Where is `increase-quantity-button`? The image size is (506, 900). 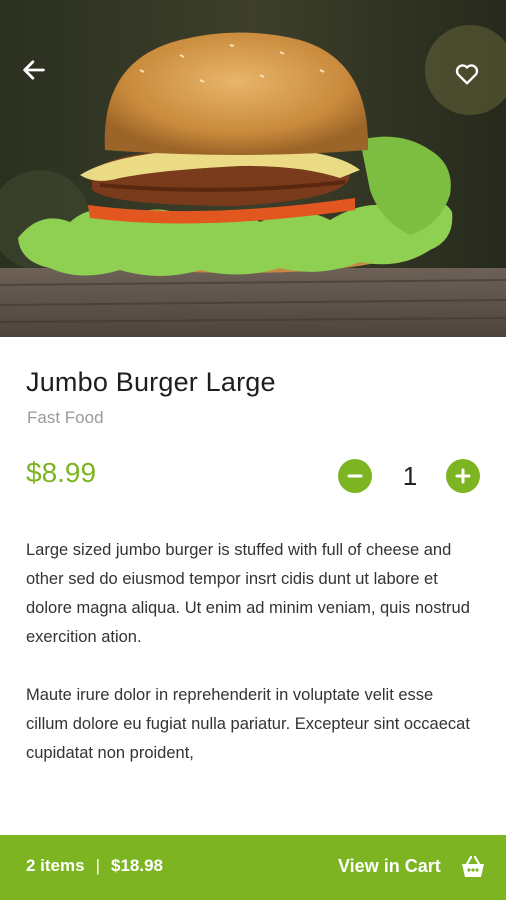 increase-quantity-button is located at coordinates (463, 476).